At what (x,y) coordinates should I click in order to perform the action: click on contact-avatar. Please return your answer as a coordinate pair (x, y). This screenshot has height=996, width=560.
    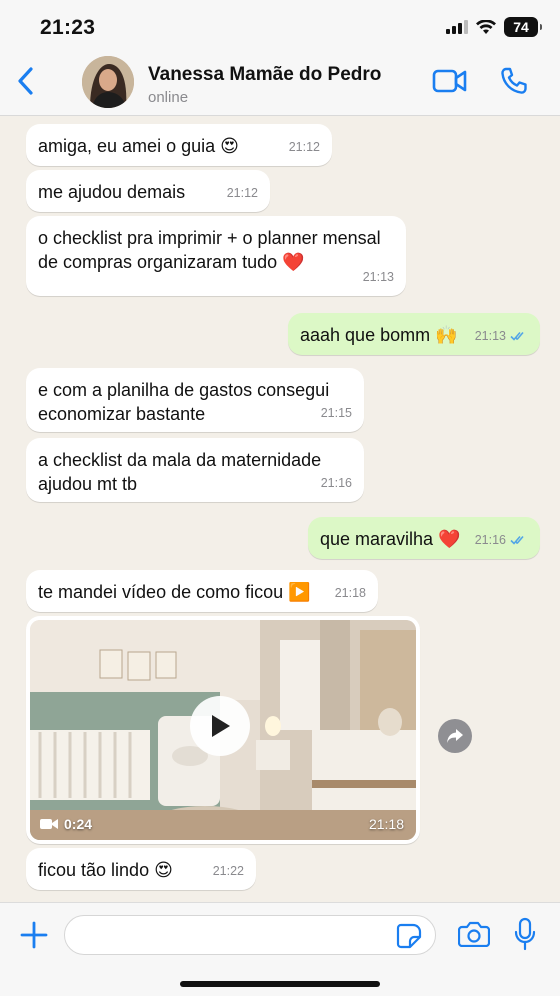
    Looking at the image, I should click on (108, 82).